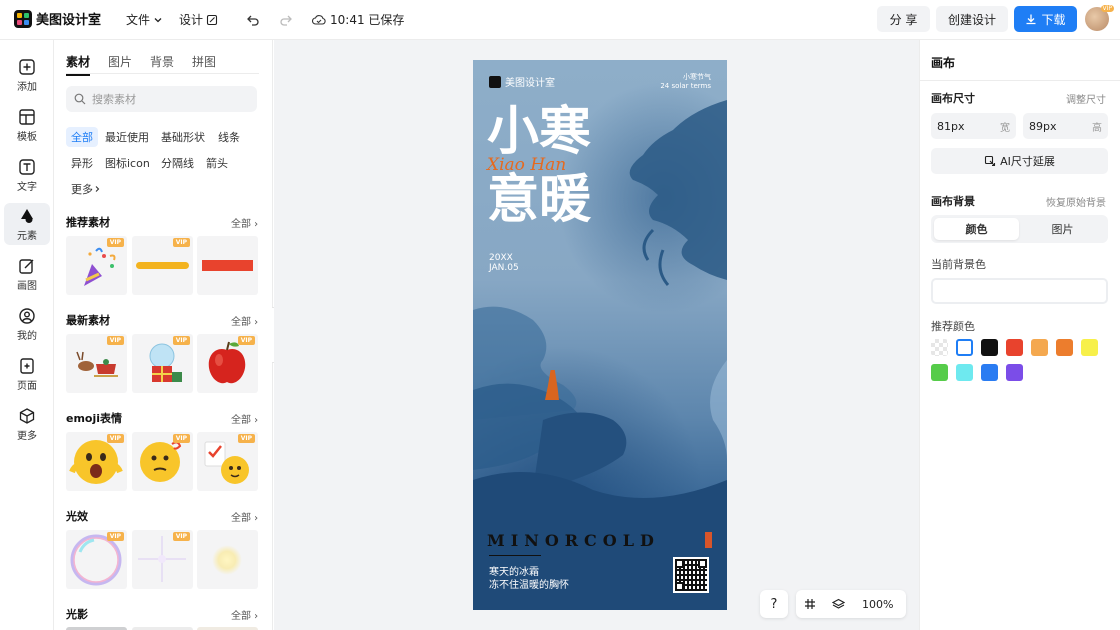  What do you see at coordinates (57, 18) in the screenshot?
I see `app-logo: 美图设计室` at bounding box center [57, 18].